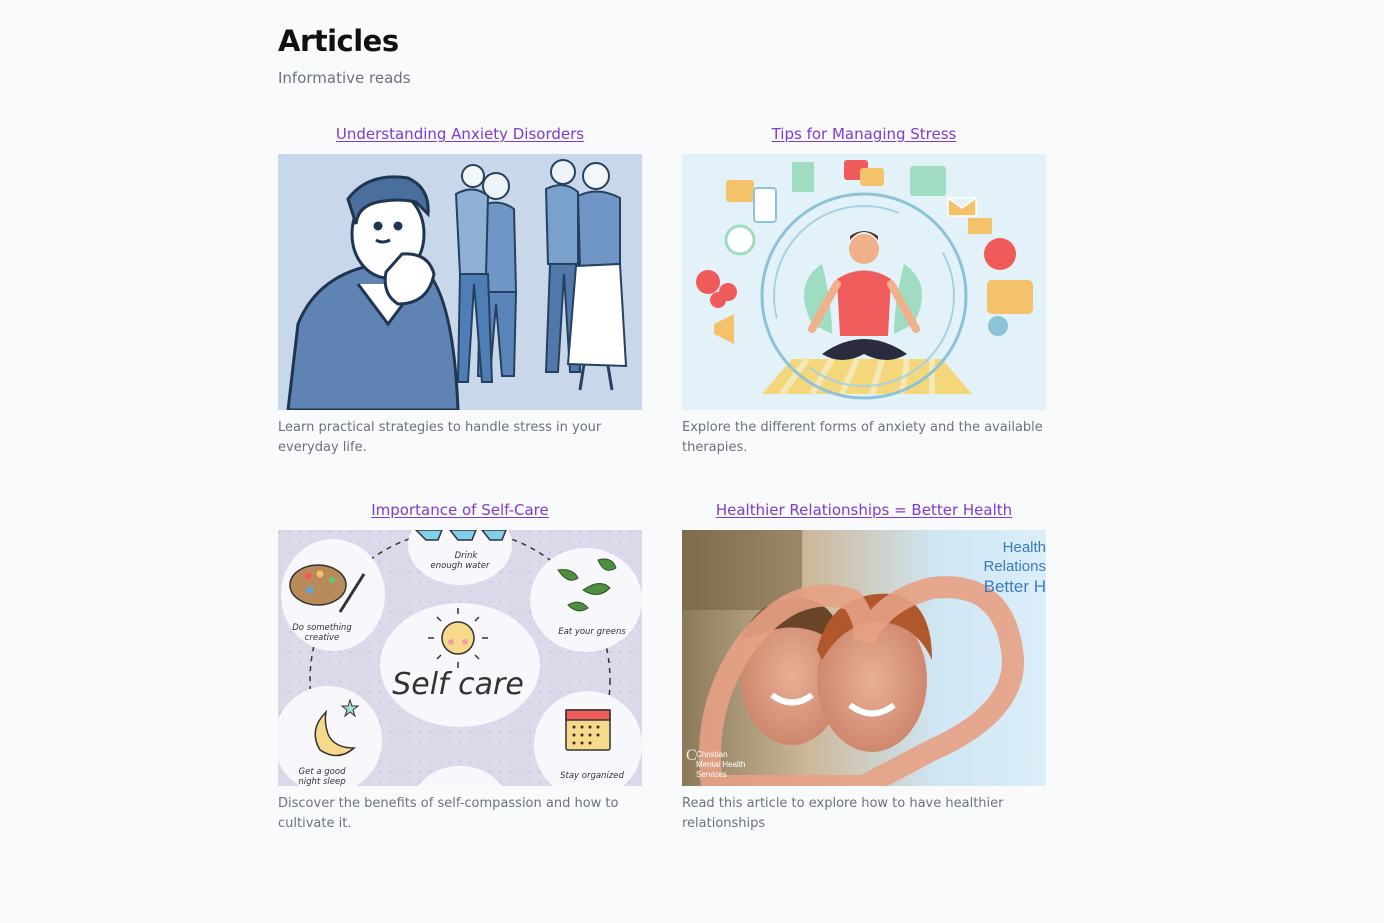 Image resolution: width=1384 pixels, height=923 pixels. What do you see at coordinates (344, 78) in the screenshot?
I see `page-subtitle: Informative reads` at bounding box center [344, 78].